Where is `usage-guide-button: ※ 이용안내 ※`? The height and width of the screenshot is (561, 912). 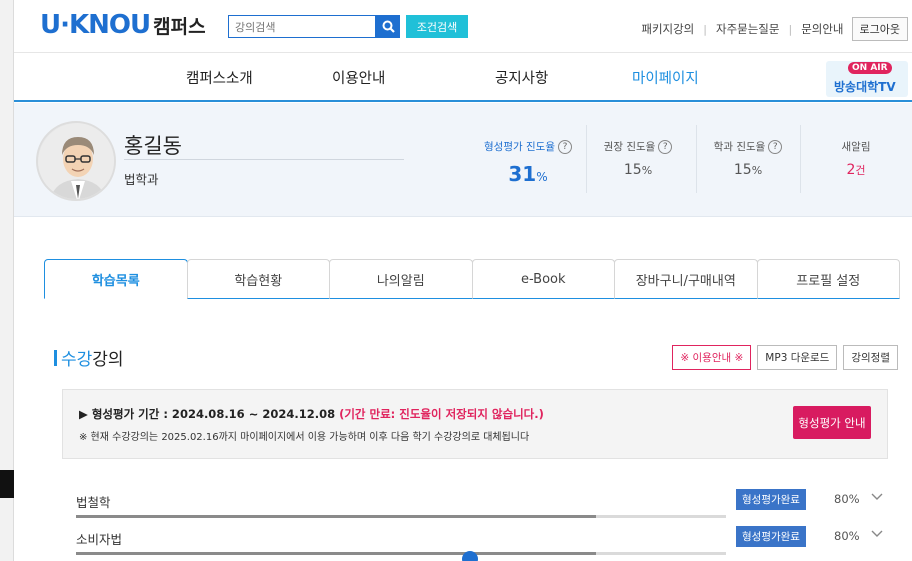 usage-guide-button: ※ 이용안내 ※ is located at coordinates (712, 357).